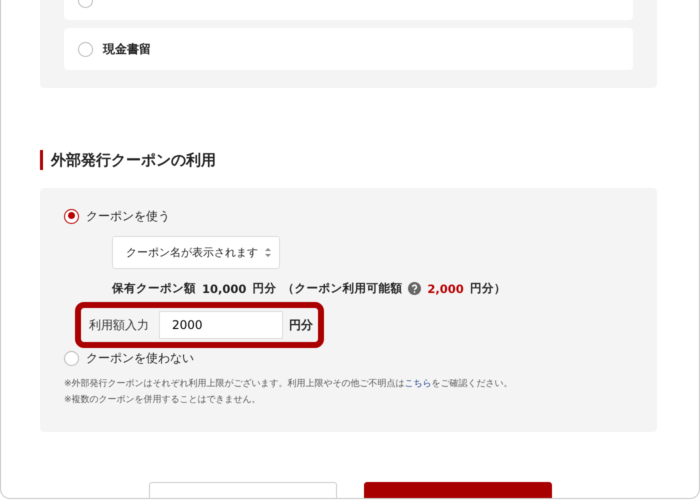 Image resolution: width=700 pixels, height=500 pixels. Describe the element at coordinates (418, 384) in the screenshot. I see `link: こちら` at that location.